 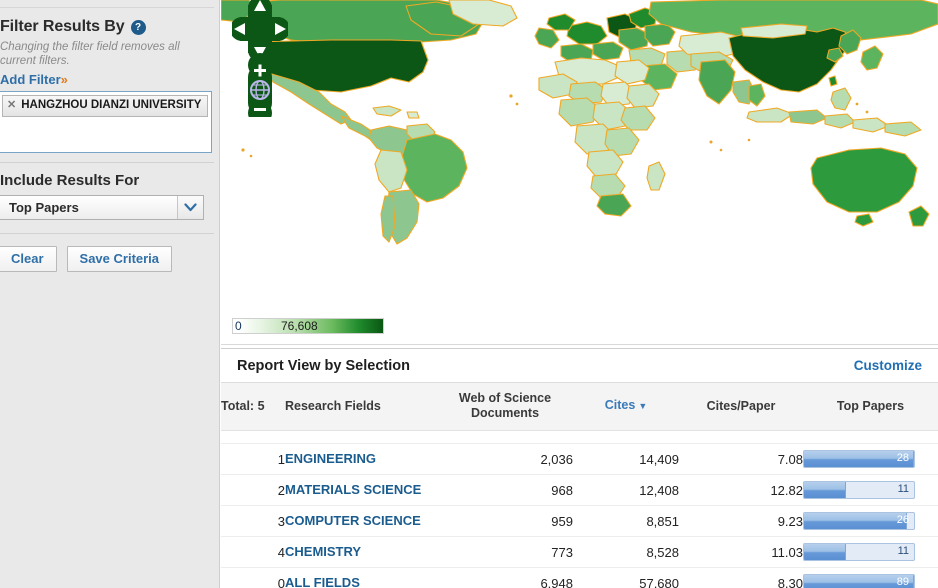 What do you see at coordinates (741, 459) in the screenshot?
I see `row-cites-per-paper: 7.08` at bounding box center [741, 459].